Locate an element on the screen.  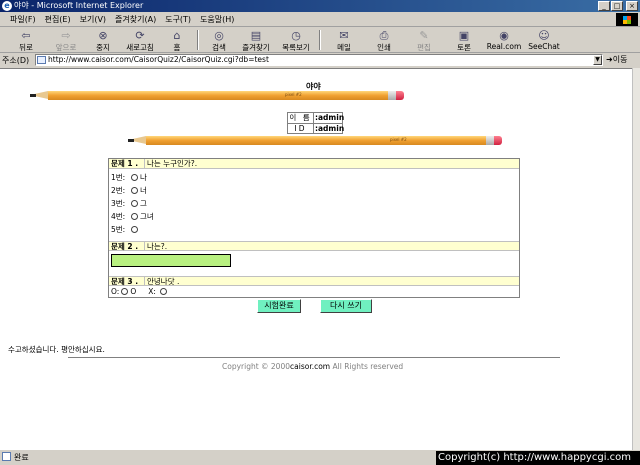
option-row: 1번: 나 is located at coordinates (129, 177).